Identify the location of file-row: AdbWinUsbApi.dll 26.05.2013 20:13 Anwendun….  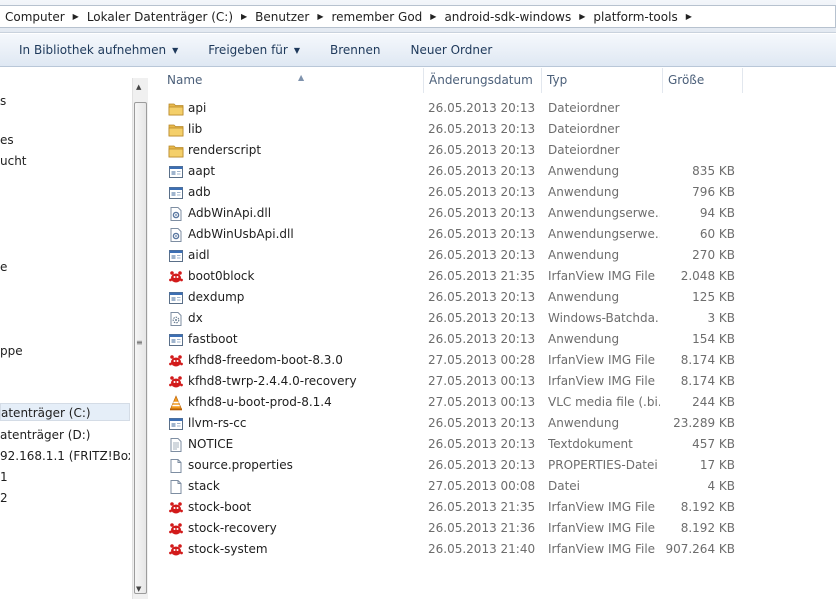
(492, 234).